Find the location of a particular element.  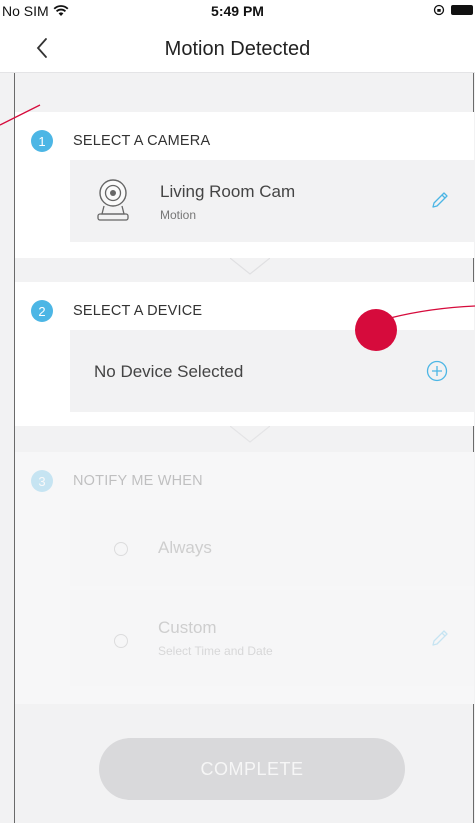

step-number-badge: 2 is located at coordinates (42, 311).